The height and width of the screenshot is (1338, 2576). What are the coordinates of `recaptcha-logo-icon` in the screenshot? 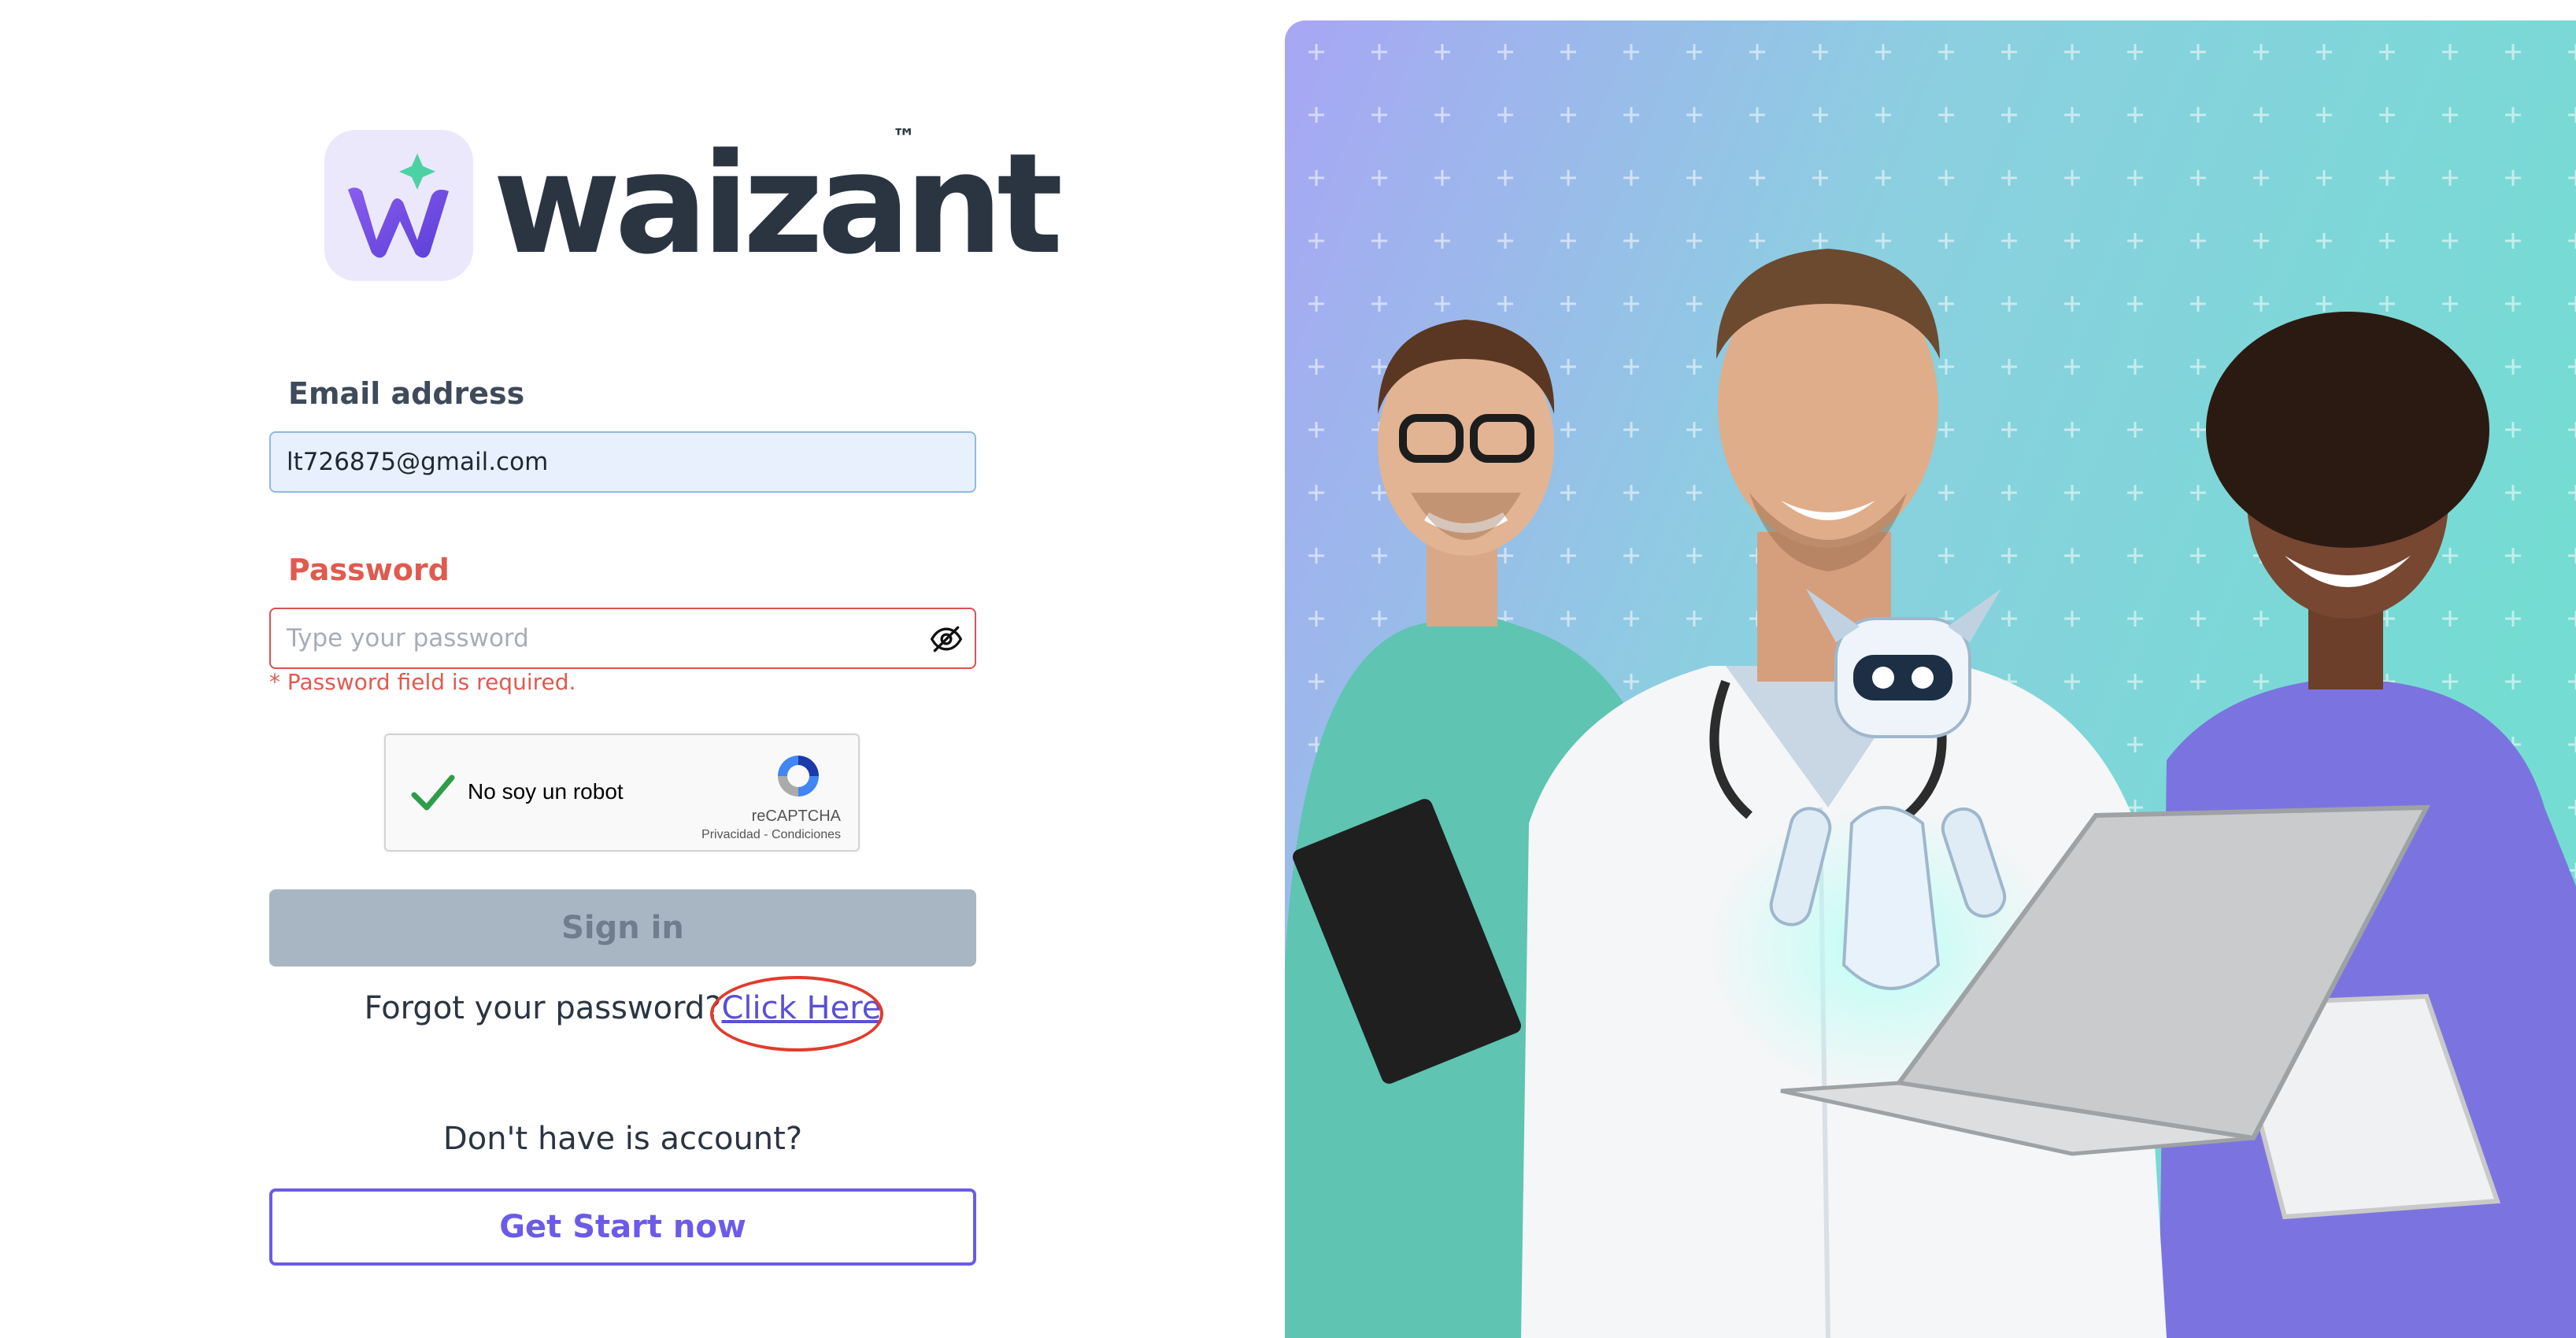 It's located at (798, 776).